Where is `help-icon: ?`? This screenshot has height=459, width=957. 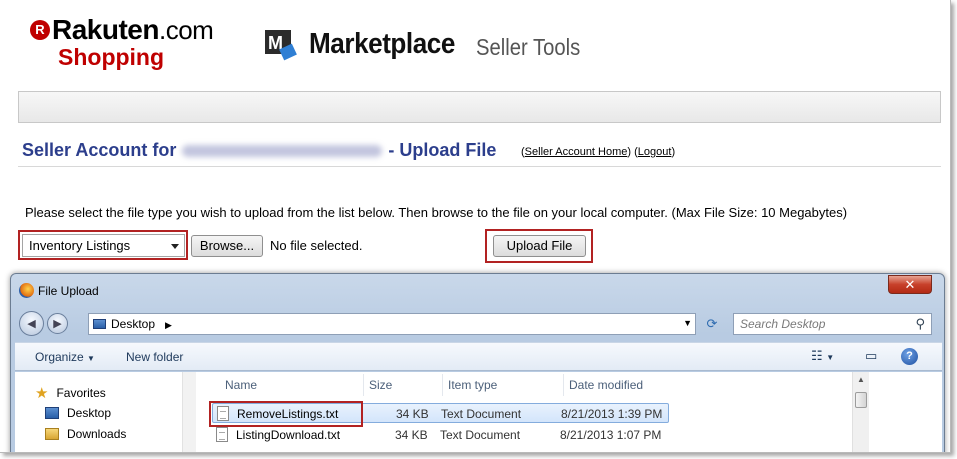 help-icon: ? is located at coordinates (909, 356).